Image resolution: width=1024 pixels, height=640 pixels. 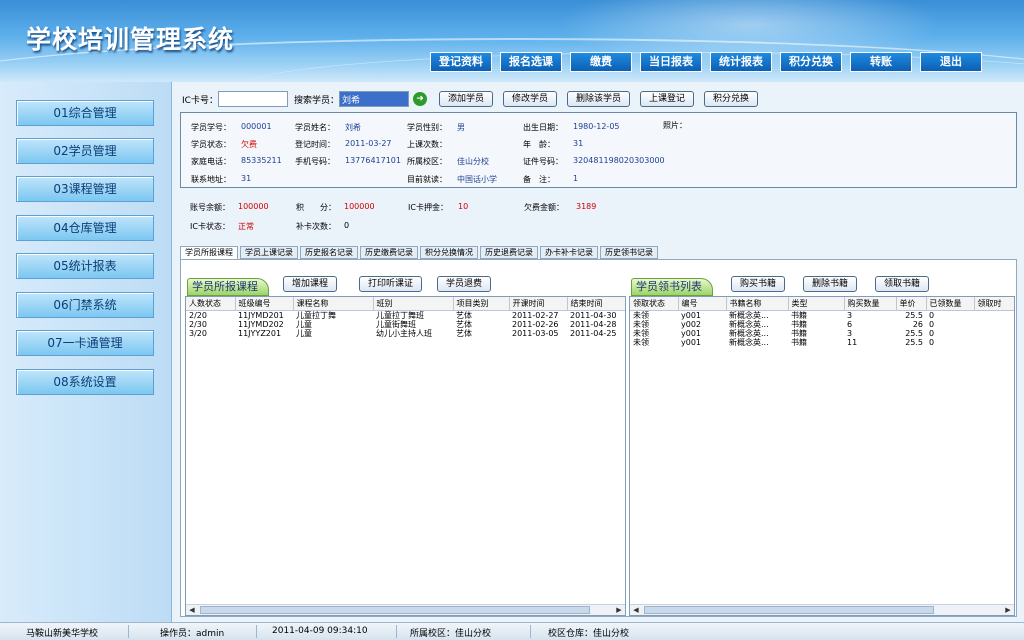 What do you see at coordinates (461, 127) in the screenshot?
I see `student-gender-value: 男` at bounding box center [461, 127].